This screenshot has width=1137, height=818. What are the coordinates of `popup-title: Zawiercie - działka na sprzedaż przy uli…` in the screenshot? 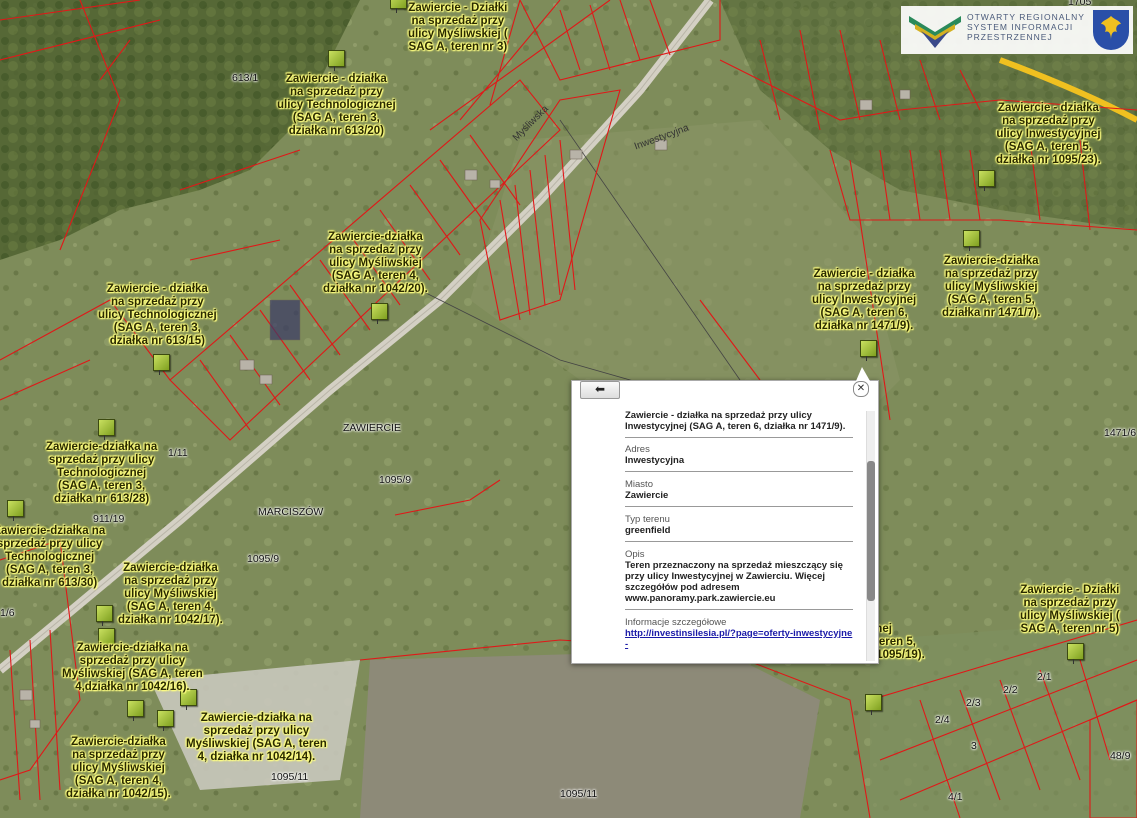 It's located at (739, 424).